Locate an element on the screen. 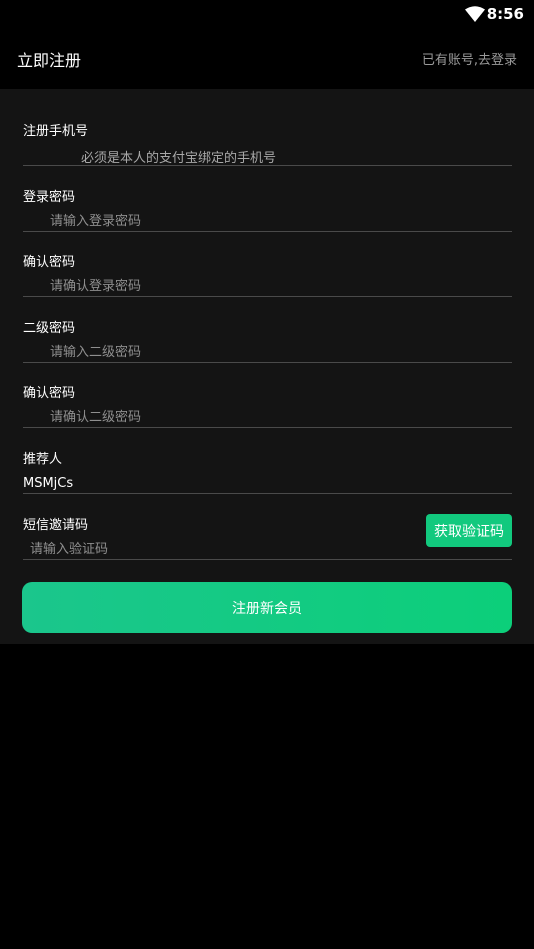 The image size is (534, 949). second-password-field: 二级密码 is located at coordinates (267, 330).